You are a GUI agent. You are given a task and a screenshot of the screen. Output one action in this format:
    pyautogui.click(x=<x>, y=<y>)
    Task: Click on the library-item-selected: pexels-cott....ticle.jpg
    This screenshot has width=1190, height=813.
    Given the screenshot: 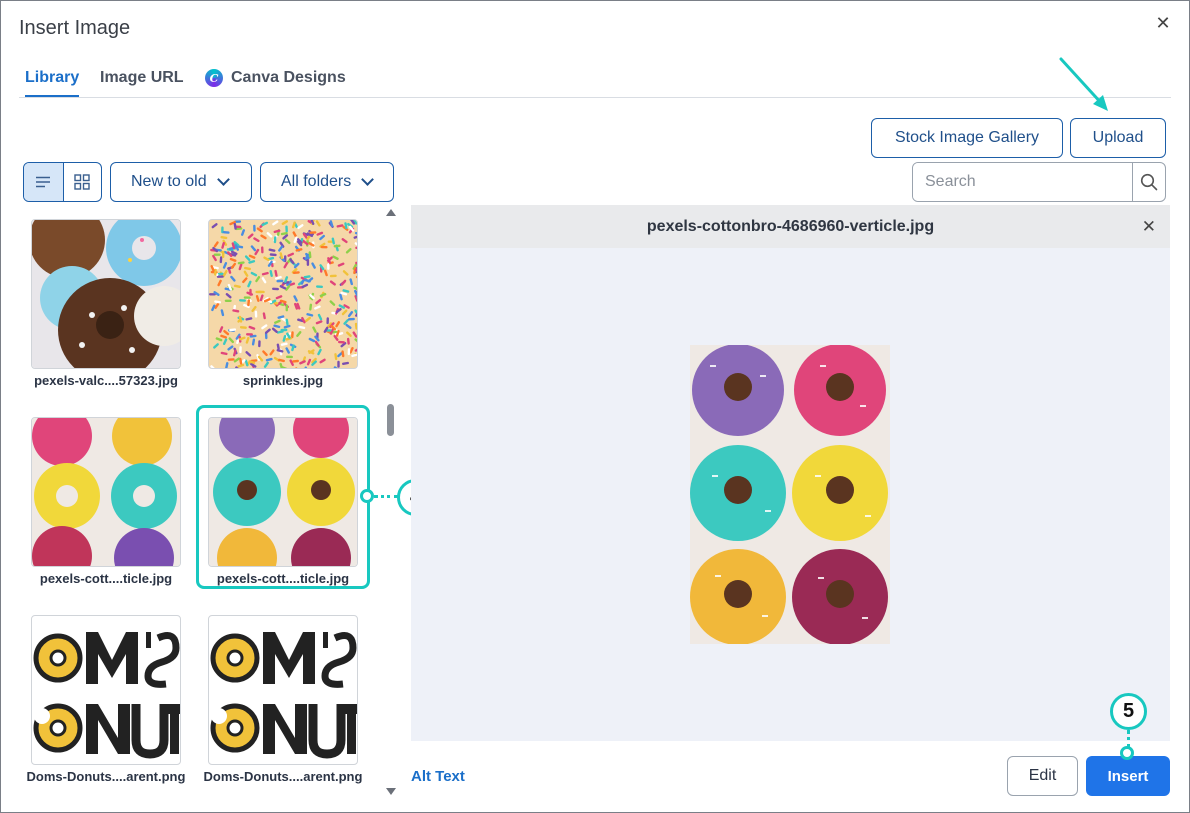 What is the action you would take?
    pyautogui.click(x=283, y=497)
    